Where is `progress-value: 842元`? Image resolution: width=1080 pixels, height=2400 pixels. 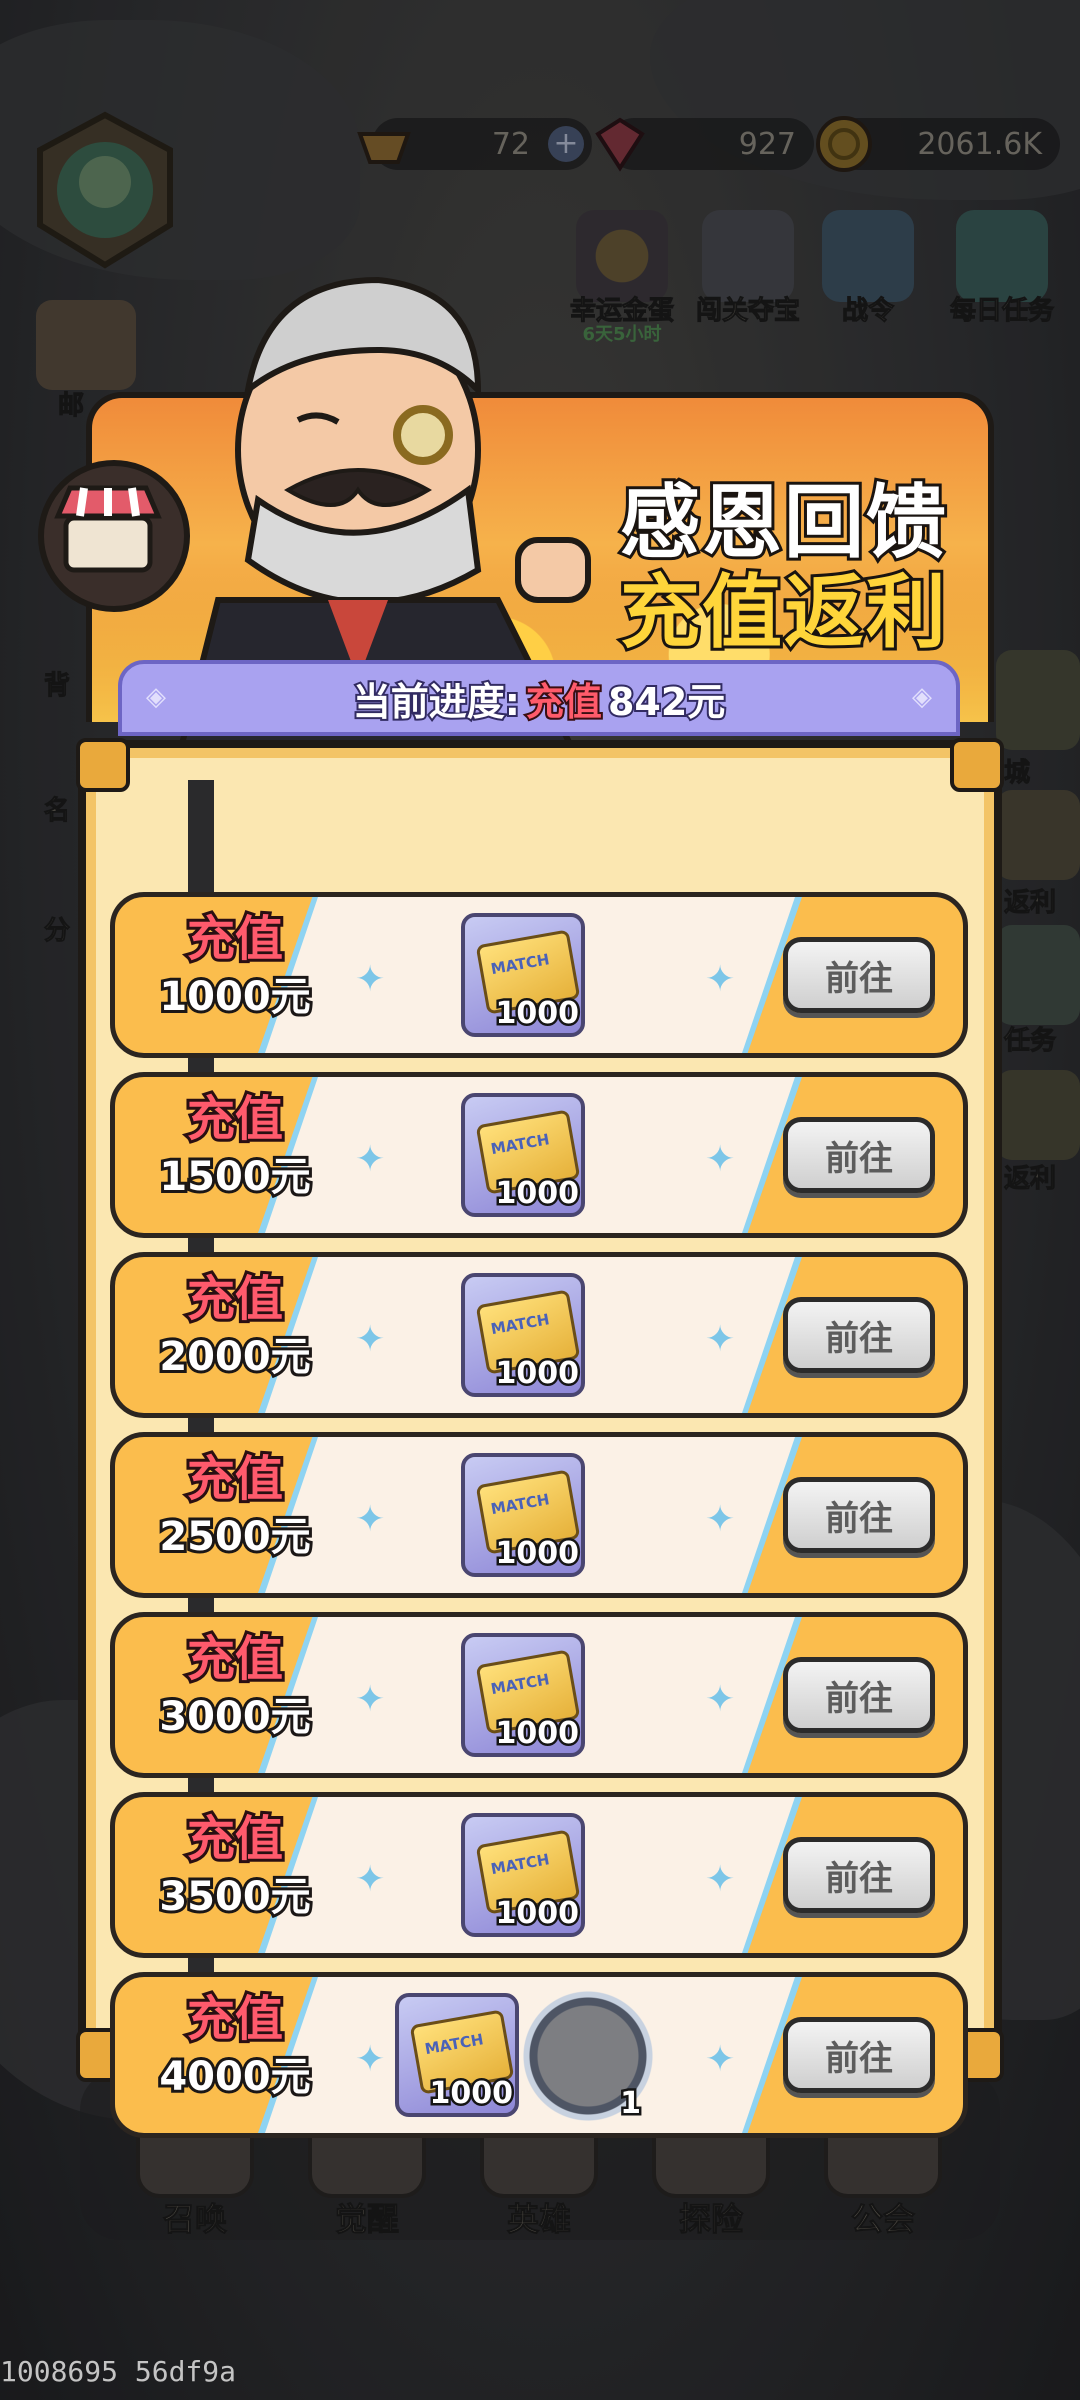
progress-value: 842元 is located at coordinates (666, 702).